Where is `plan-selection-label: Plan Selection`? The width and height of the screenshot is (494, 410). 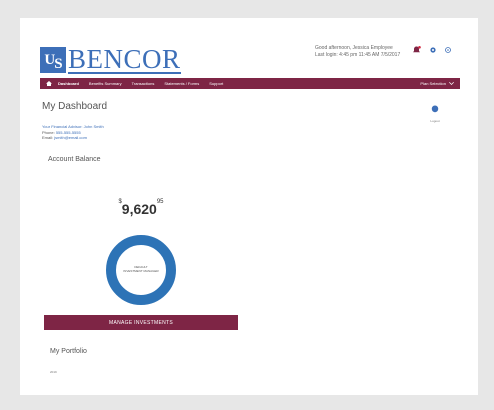
plan-selection-label: Plan Selection is located at coordinates (433, 83).